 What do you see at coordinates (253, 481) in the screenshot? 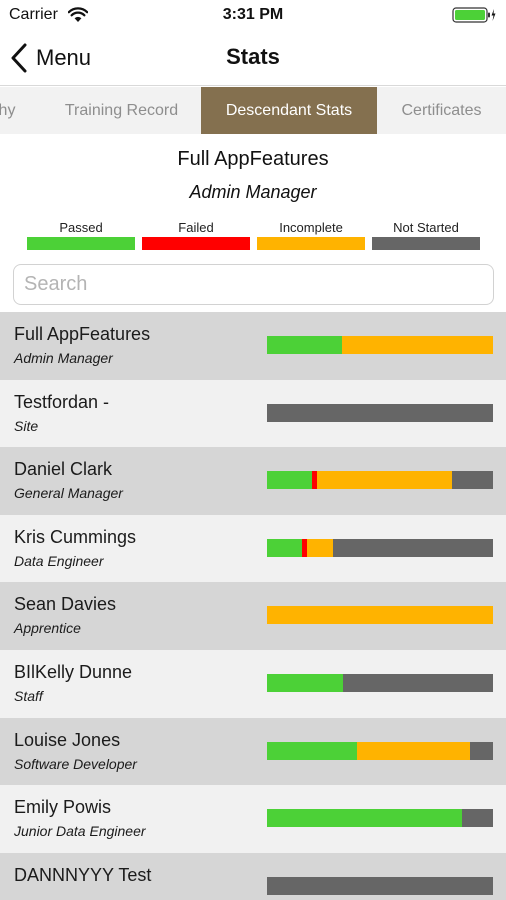
I see `person-row: Daniel Clark General Manager` at bounding box center [253, 481].